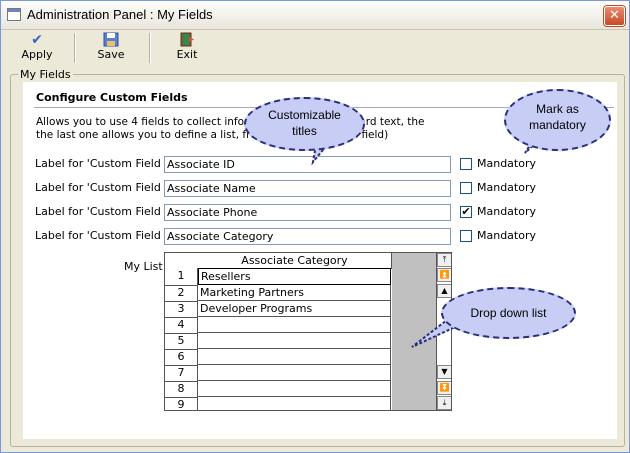 The width and height of the screenshot is (630, 453). Describe the element at coordinates (315, 15) in the screenshot. I see `title-bar: Administration Panel : My Fields ✕` at that location.